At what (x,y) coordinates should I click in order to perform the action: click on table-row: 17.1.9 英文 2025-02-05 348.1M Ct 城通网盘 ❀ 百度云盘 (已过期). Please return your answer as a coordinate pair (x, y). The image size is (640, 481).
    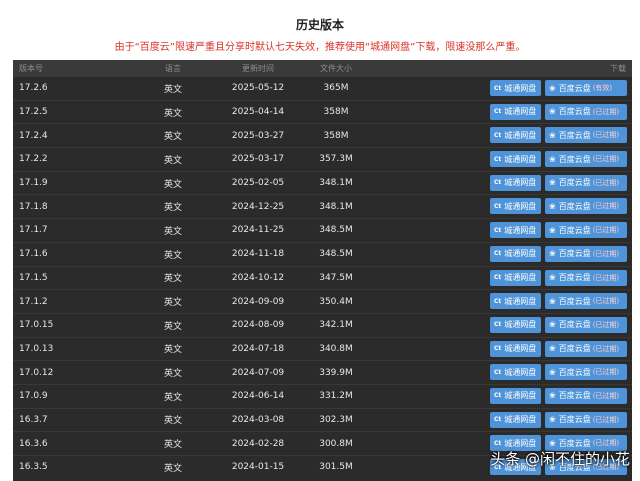
    Looking at the image, I should click on (322, 182).